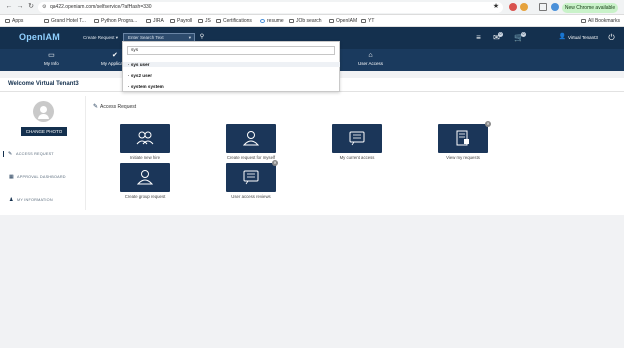 Image resolution: width=624 pixels, height=348 pixels. I want to click on all-bookmarks: All Bookmarks, so click(600, 21).